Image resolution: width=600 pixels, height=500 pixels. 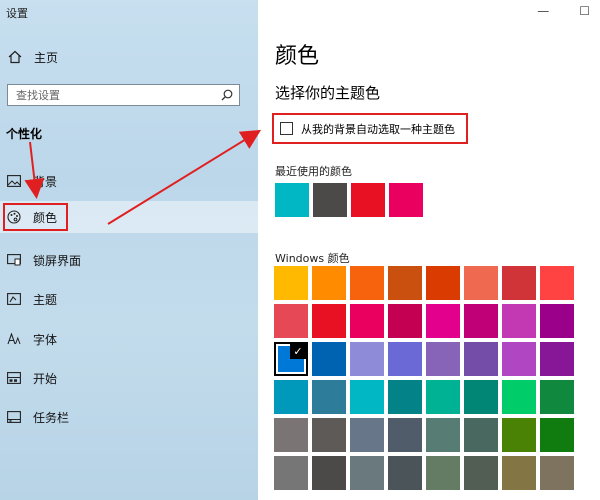 What do you see at coordinates (45, 181) in the screenshot?
I see `sidebar-item-label: 背景` at bounding box center [45, 181].